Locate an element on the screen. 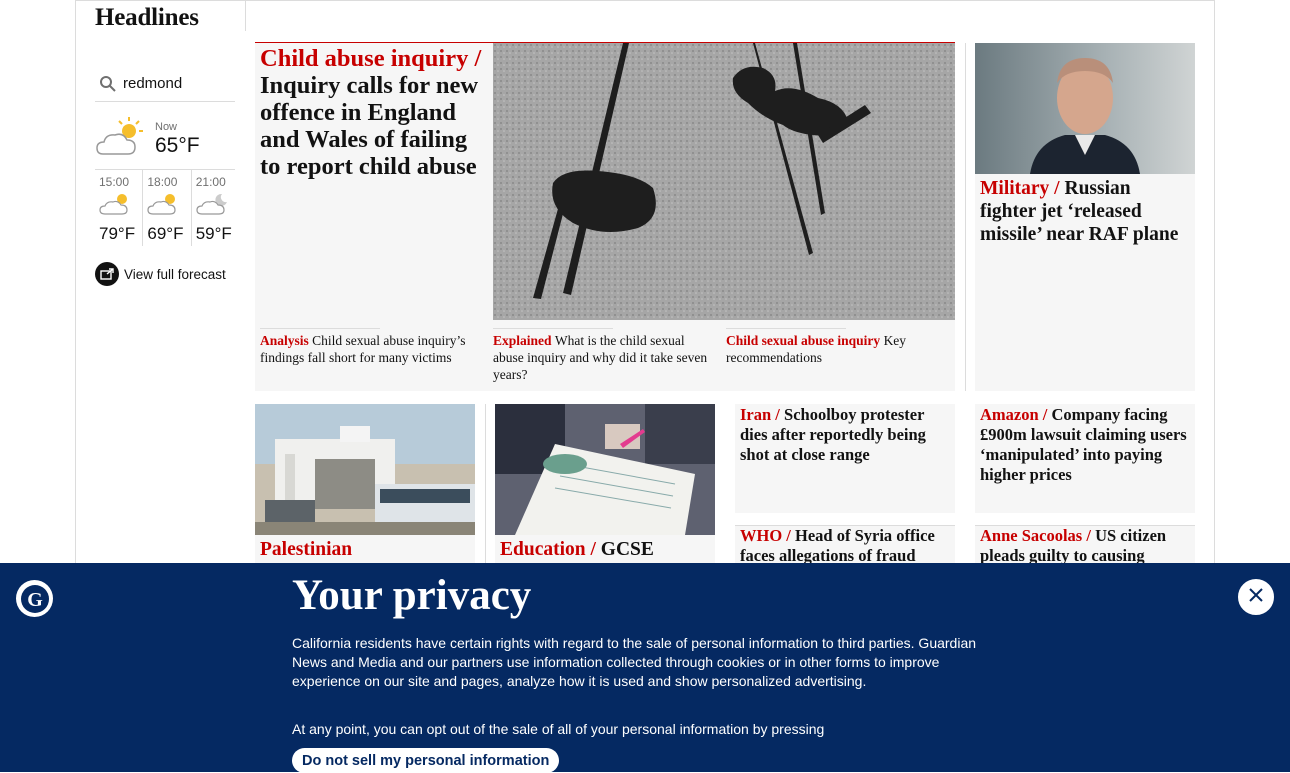  view-full-forecast-link: View full forecast is located at coordinates (167, 274).